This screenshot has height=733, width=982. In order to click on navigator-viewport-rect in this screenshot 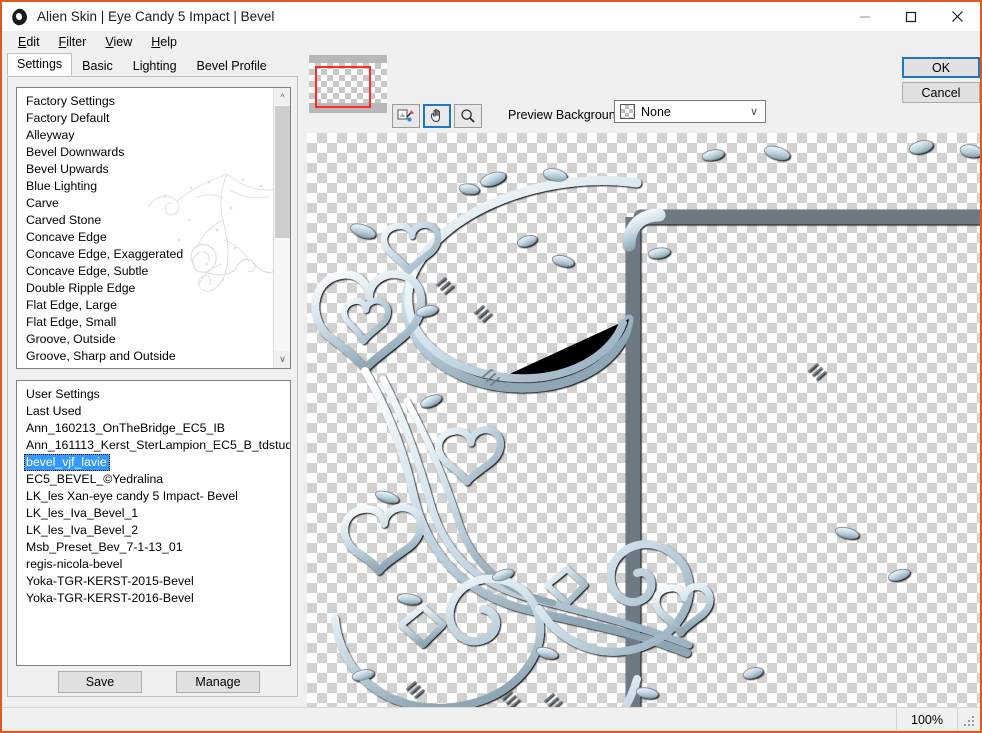, I will do `click(343, 87)`.